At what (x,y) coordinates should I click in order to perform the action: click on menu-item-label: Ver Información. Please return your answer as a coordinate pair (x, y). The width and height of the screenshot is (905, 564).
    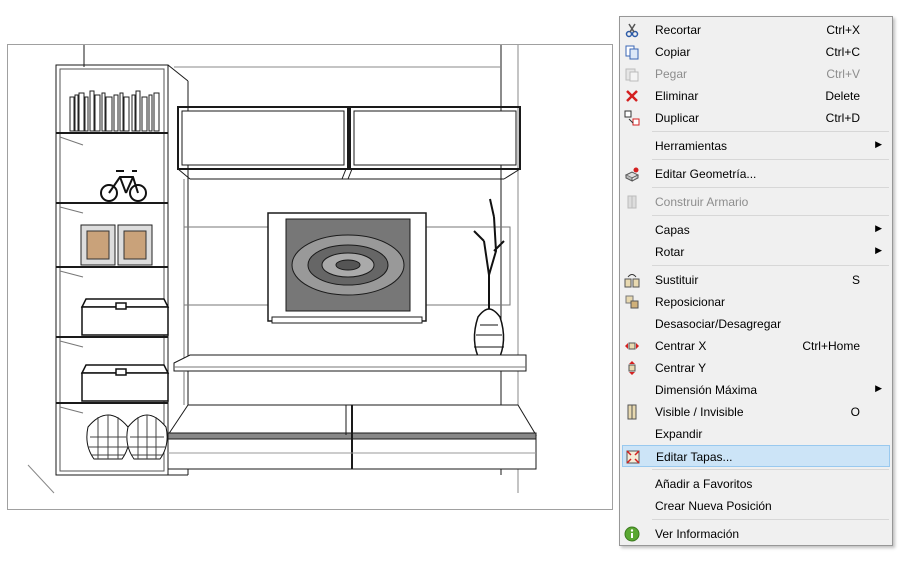
    Looking at the image, I should click on (697, 534).